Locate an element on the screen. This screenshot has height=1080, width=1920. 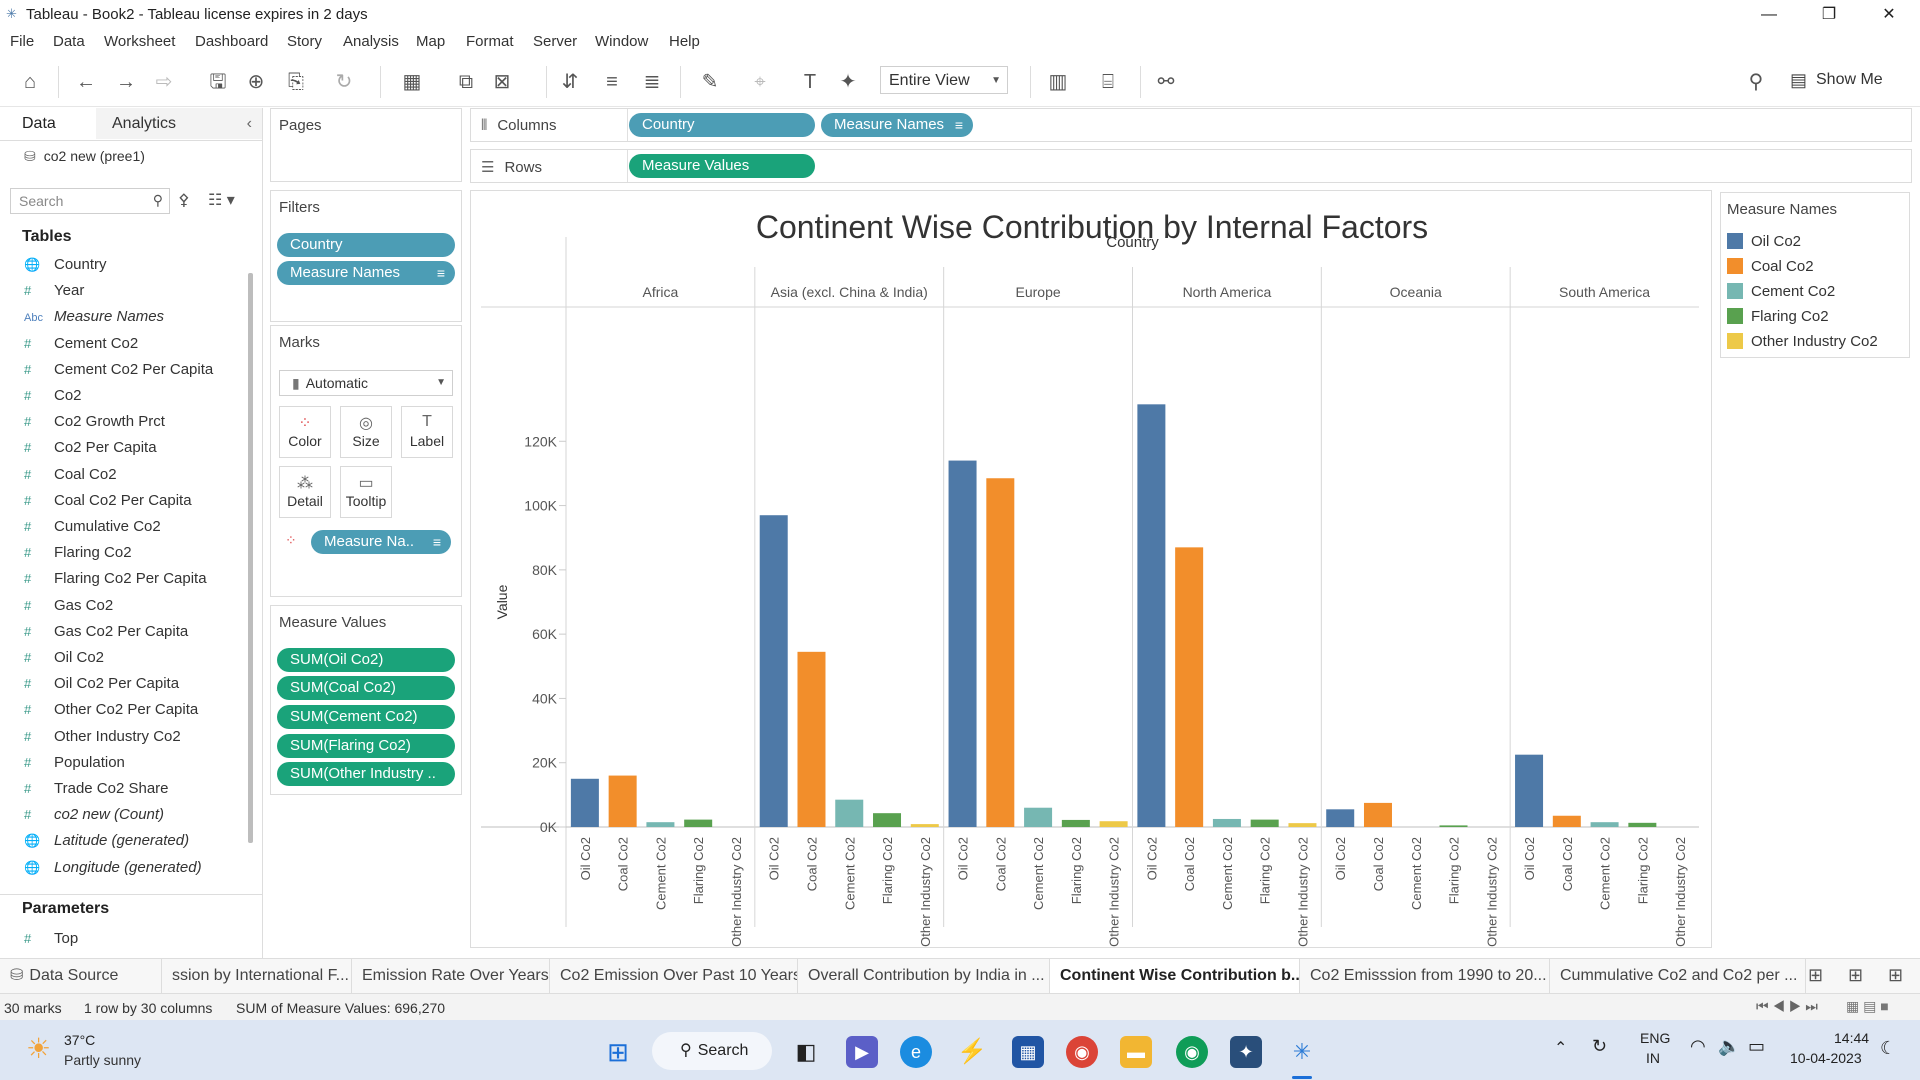
menu-dashboard: Dashboard is located at coordinates (231, 40).